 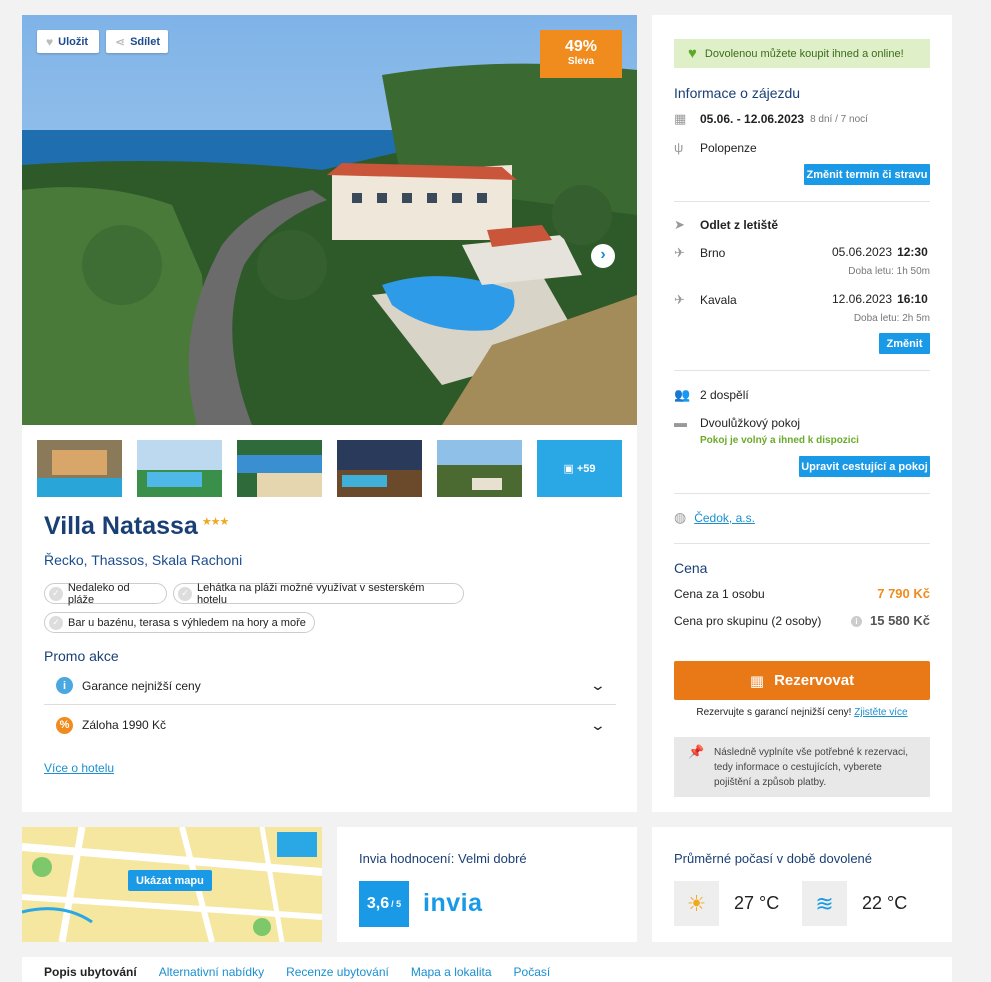 I want to click on tab-map: Mapa a lokalita, so click(x=451, y=973).